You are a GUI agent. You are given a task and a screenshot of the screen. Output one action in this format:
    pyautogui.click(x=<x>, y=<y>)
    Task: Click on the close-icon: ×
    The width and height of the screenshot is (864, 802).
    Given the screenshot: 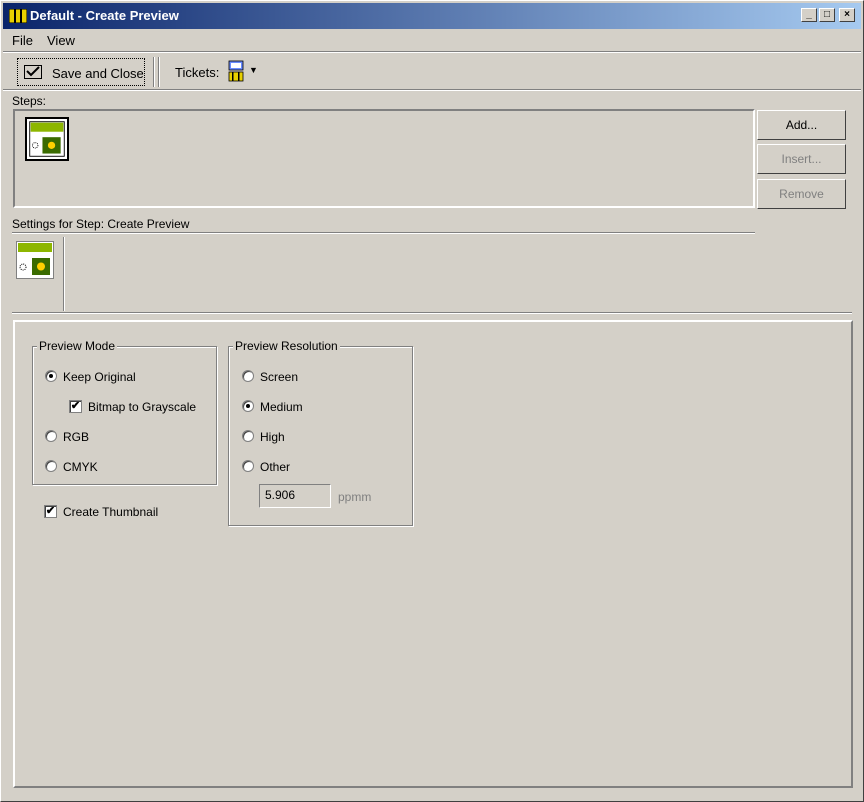 What is the action you would take?
    pyautogui.click(x=847, y=14)
    